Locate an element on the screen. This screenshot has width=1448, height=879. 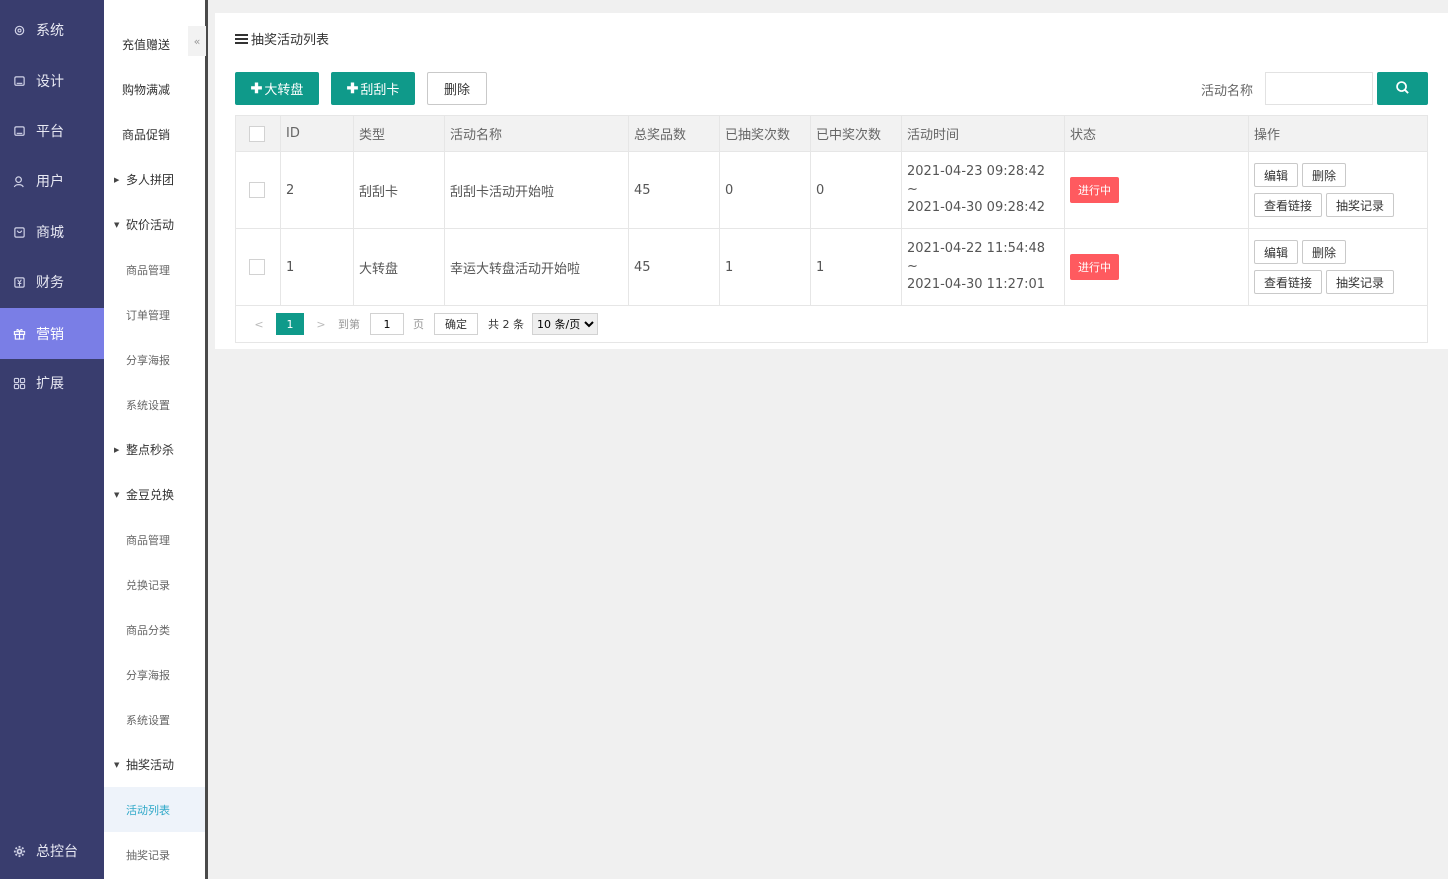
table-header: ID 类型 活动名称 总奖品数 已抽奖次数 已中奖次数 活动时间 状态 操作 is located at coordinates (831, 134).